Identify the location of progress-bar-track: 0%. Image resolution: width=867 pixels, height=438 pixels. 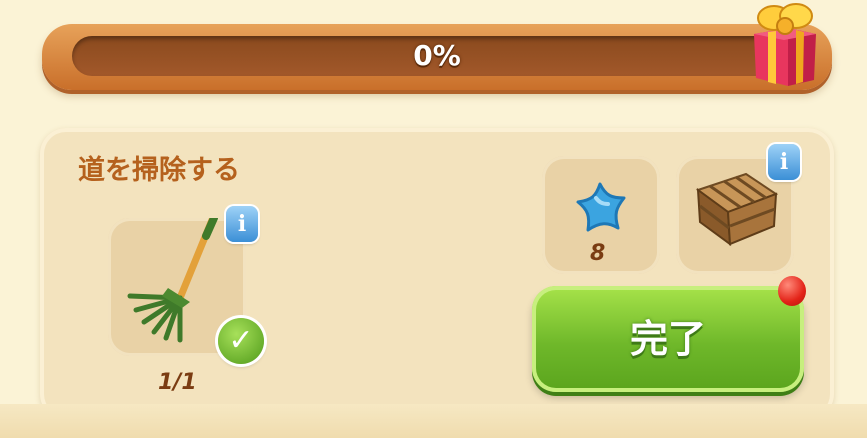
(437, 56).